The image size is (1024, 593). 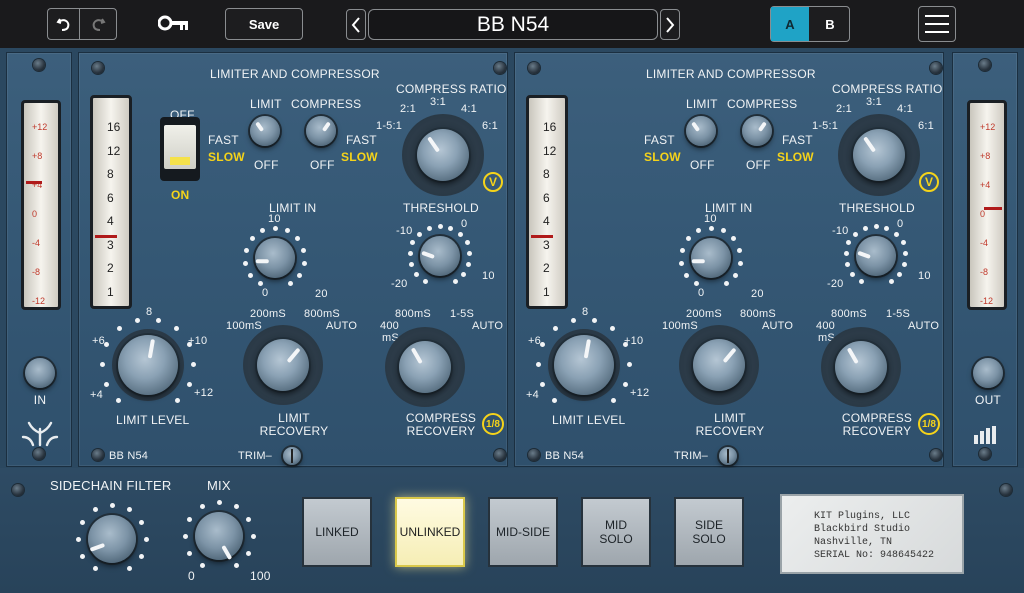 I want to click on b-button: B, so click(x=830, y=24).